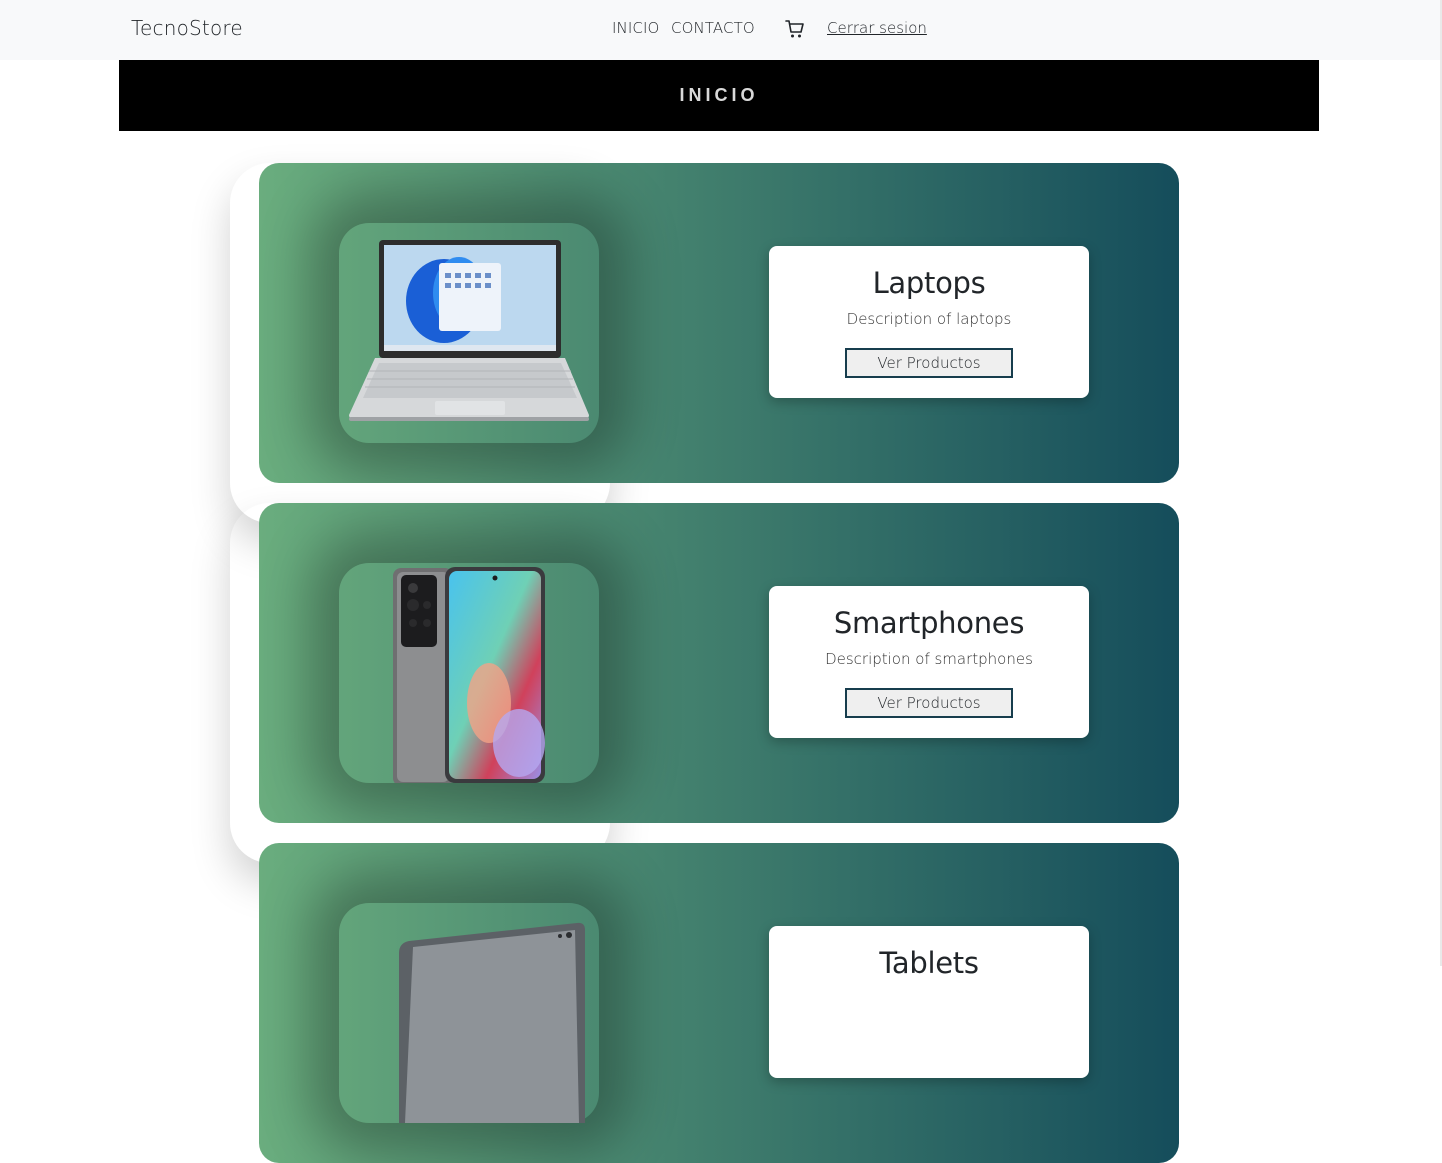 The width and height of the screenshot is (1442, 1163). What do you see at coordinates (795, 29) in the screenshot?
I see `cart-icon` at bounding box center [795, 29].